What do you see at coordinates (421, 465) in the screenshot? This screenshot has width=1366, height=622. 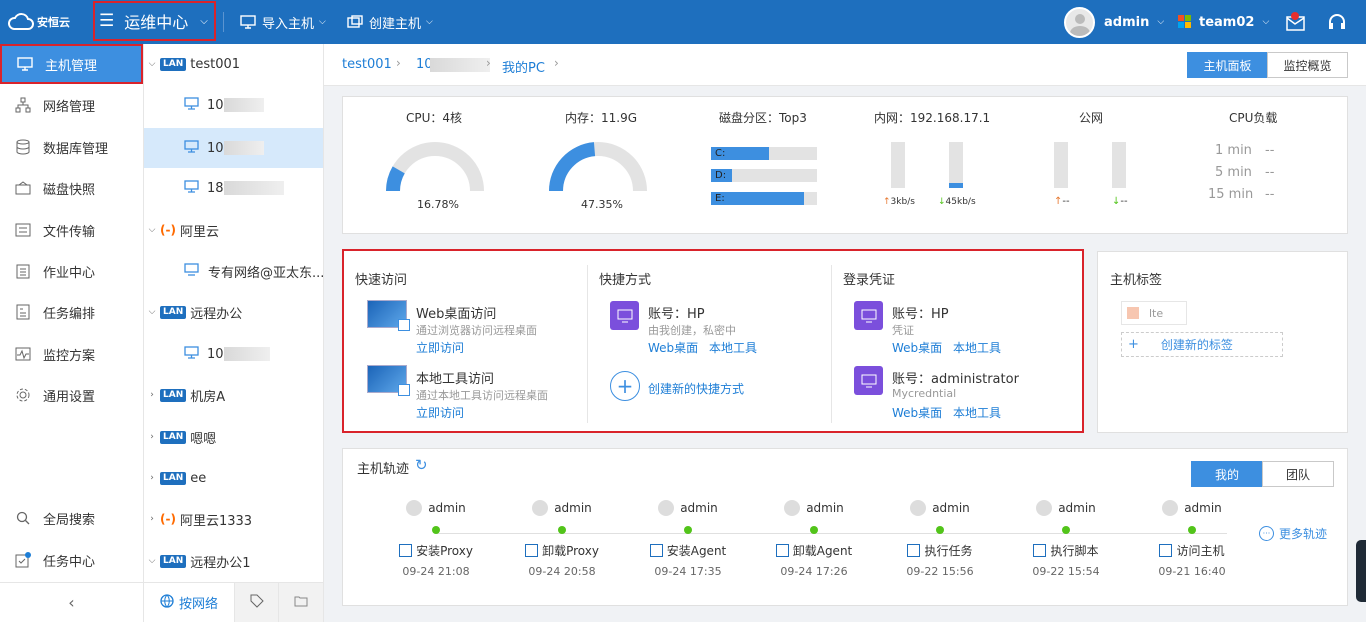 I see `refresh-icon: ↻` at bounding box center [421, 465].